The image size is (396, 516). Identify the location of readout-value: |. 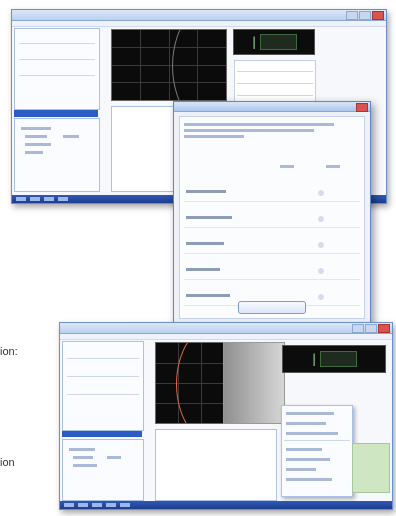
(255, 42).